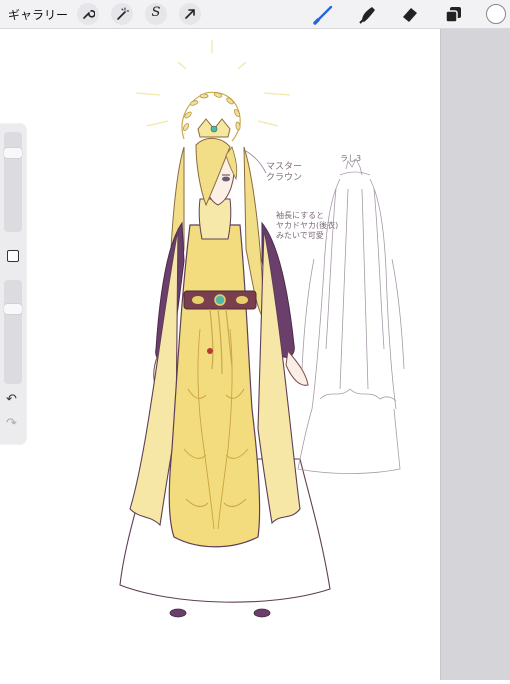 Image resolution: width=510 pixels, height=684 pixels. I want to click on top-toolbar: ギャラリー S, so click(255, 14).